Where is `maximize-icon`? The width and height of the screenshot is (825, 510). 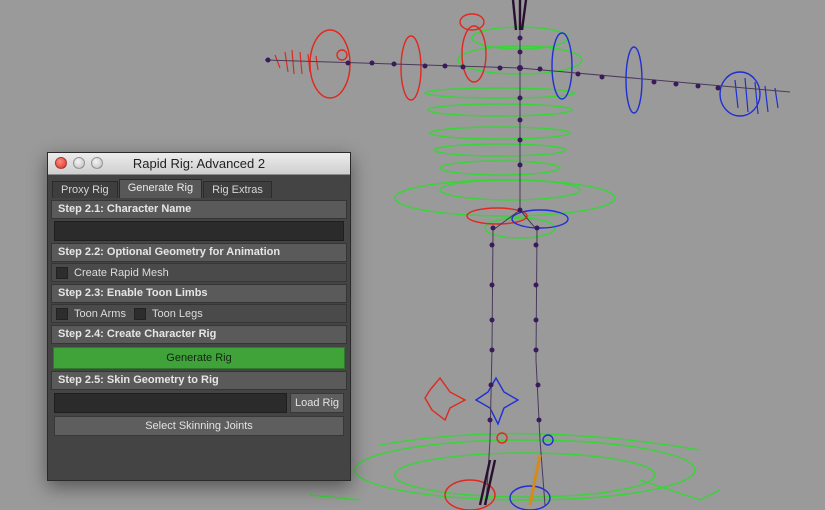 maximize-icon is located at coordinates (97, 163).